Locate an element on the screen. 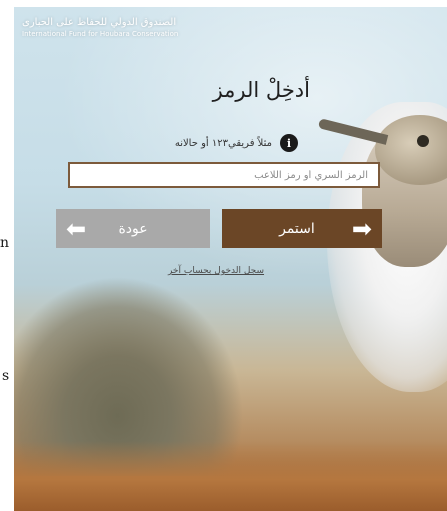 This screenshot has height=511, width=447. register-link: سجل الدخول بحساب آخر is located at coordinates (216, 271).